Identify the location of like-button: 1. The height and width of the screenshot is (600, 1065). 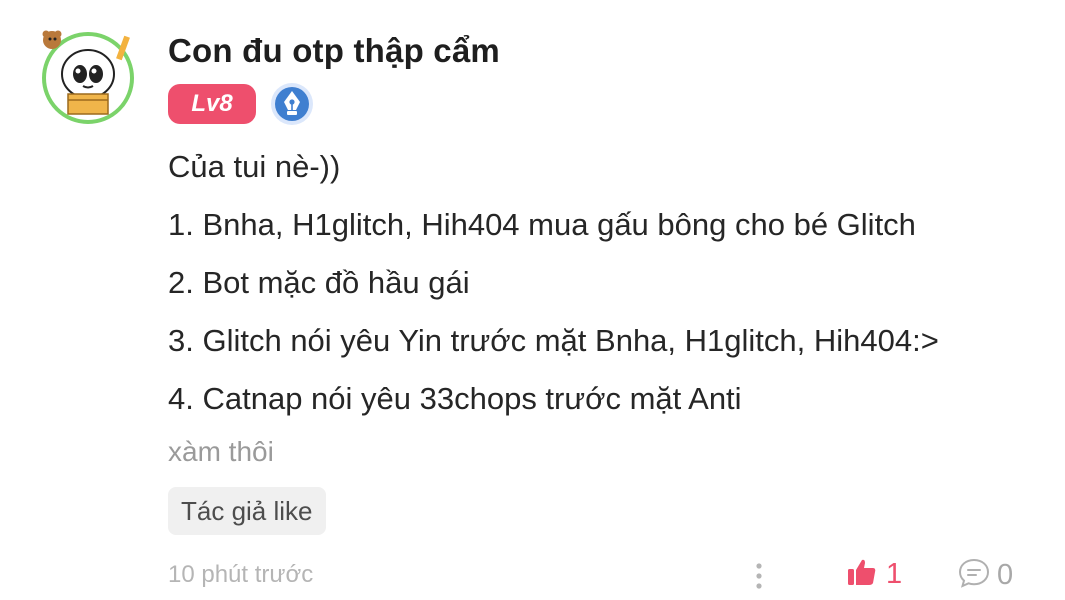
(874, 574).